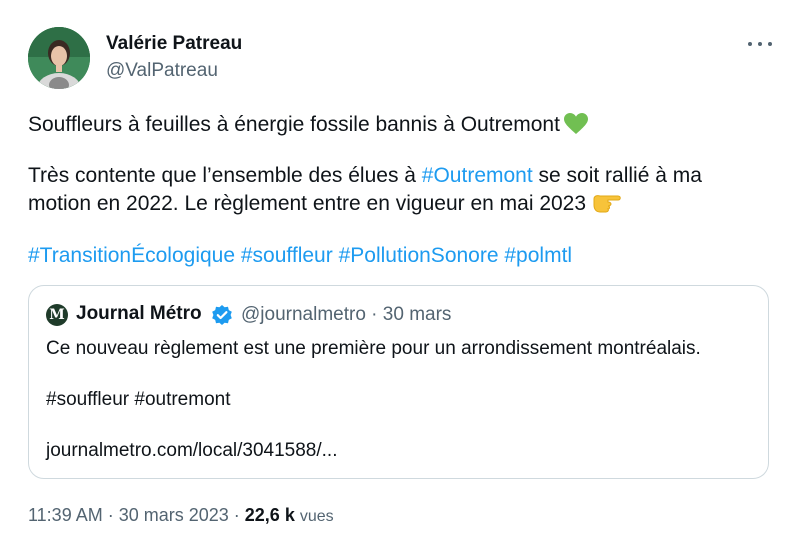 The image size is (800, 545). Describe the element at coordinates (57, 315) in the screenshot. I see `journal-metro-logo: M` at that location.